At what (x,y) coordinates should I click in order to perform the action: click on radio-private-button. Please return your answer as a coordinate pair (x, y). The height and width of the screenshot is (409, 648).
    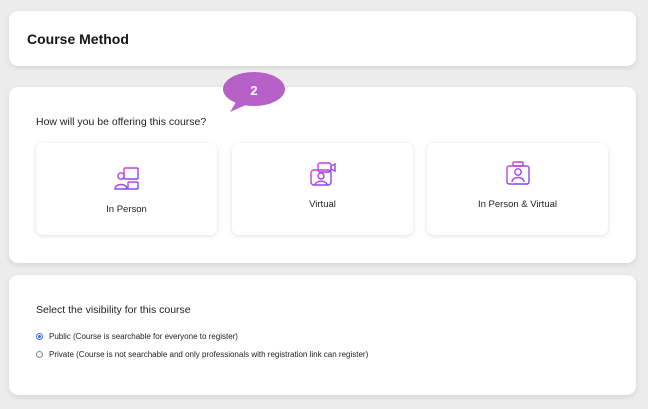
    Looking at the image, I should click on (39, 354).